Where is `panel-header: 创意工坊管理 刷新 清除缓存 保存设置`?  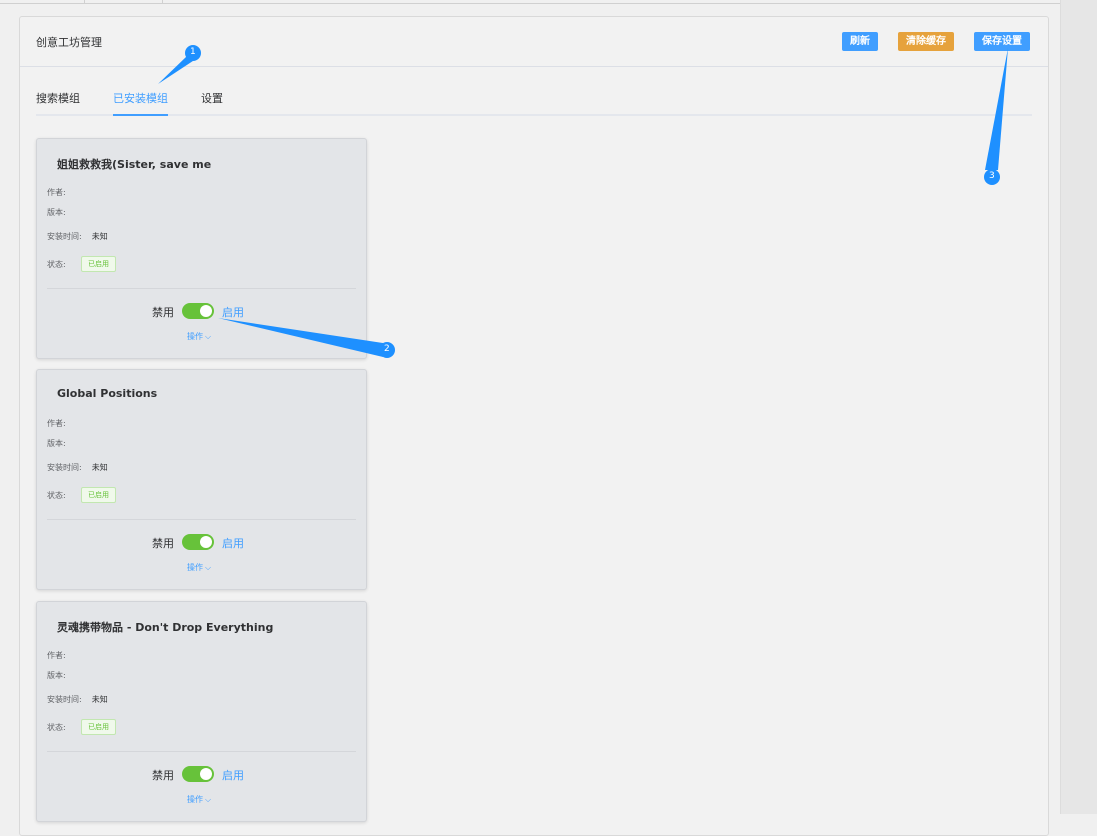 panel-header: 创意工坊管理 刷新 清除缓存 保存设置 is located at coordinates (534, 42).